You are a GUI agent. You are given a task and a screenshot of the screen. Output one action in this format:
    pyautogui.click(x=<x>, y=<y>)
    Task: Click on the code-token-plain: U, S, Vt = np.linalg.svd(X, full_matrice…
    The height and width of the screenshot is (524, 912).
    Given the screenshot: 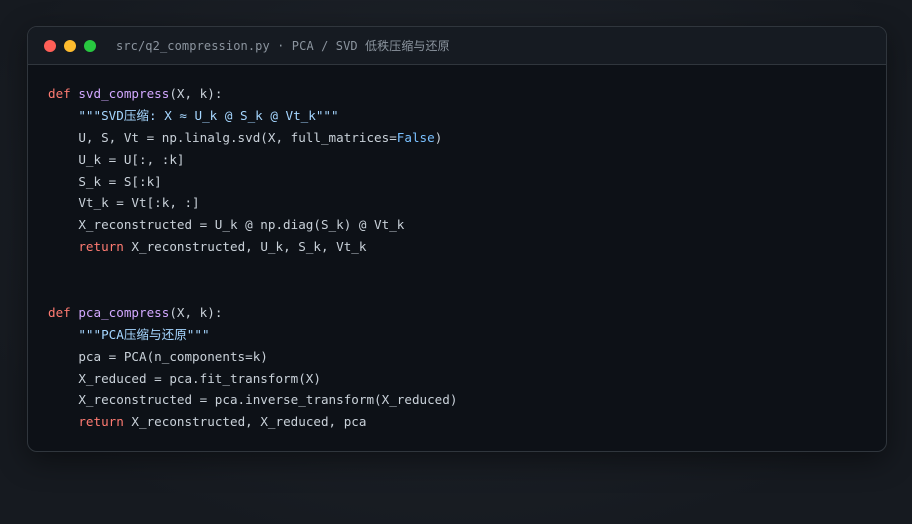 What is the action you would take?
    pyautogui.click(x=222, y=137)
    